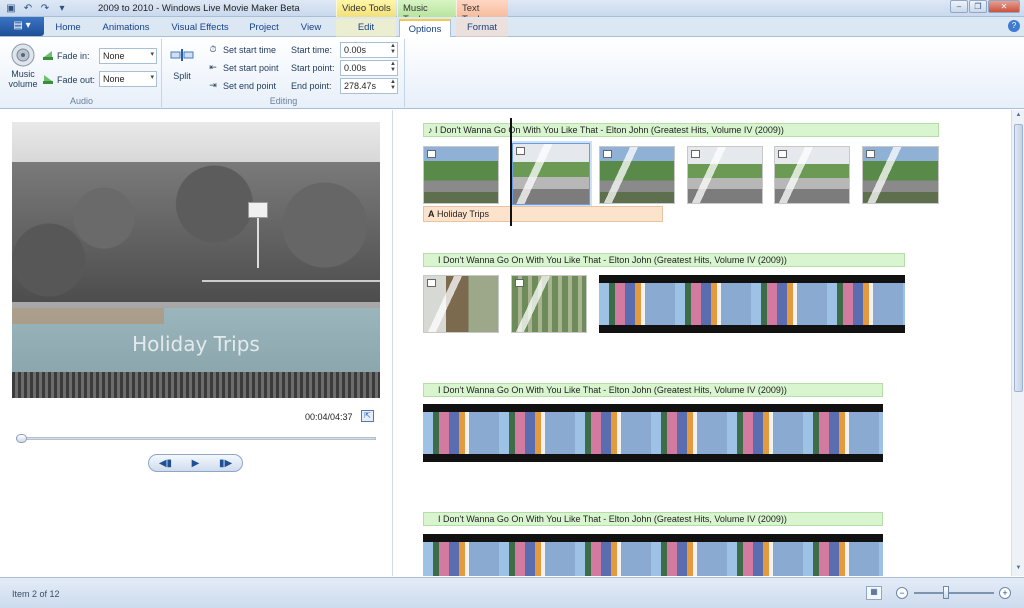 The image size is (1024, 608). Describe the element at coordinates (482, 28) in the screenshot. I see `tab-format: Format` at that location.